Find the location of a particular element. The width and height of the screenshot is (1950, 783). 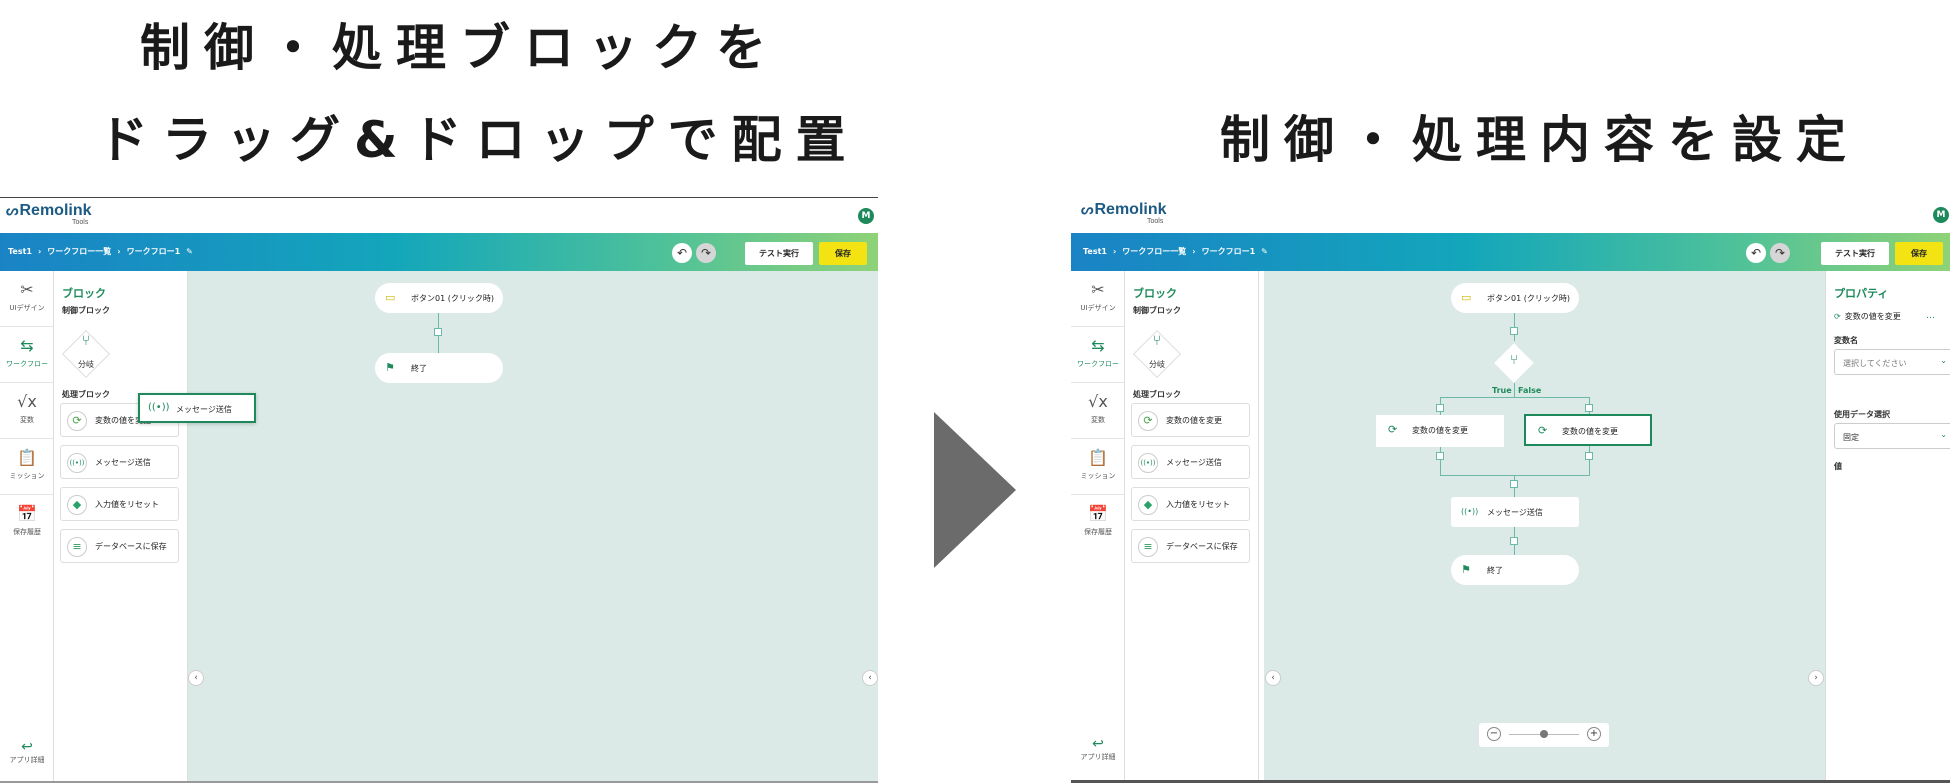

collapse-right-icon: ‹ is located at coordinates (870, 678).